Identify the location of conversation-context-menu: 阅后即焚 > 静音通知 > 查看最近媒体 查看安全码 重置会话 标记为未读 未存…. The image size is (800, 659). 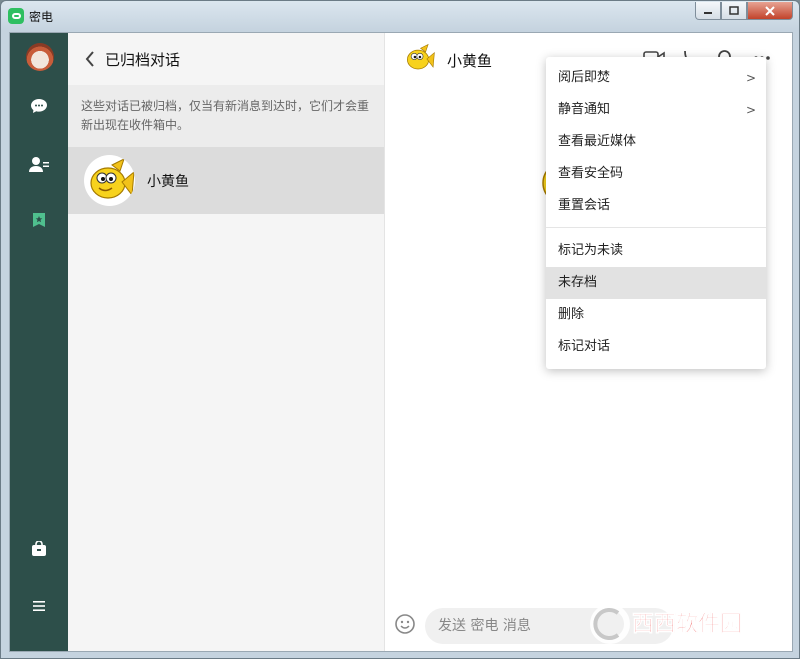
(656, 213).